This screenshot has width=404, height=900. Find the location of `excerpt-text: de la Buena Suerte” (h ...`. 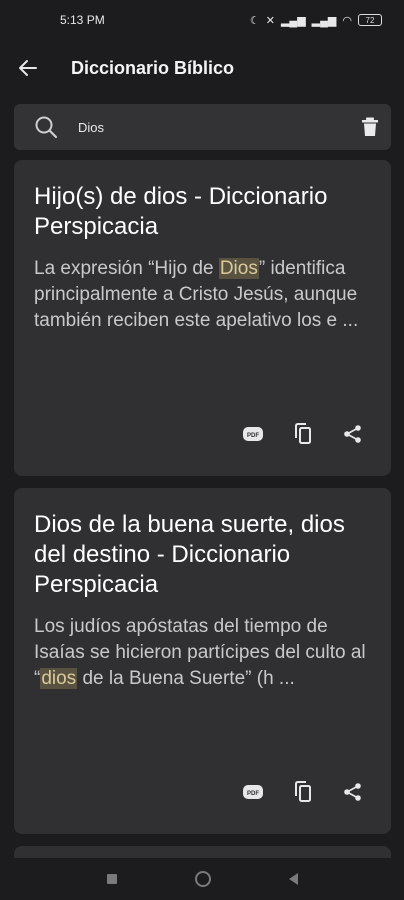

excerpt-text: de la Buena Suerte” (h ... is located at coordinates (186, 678).